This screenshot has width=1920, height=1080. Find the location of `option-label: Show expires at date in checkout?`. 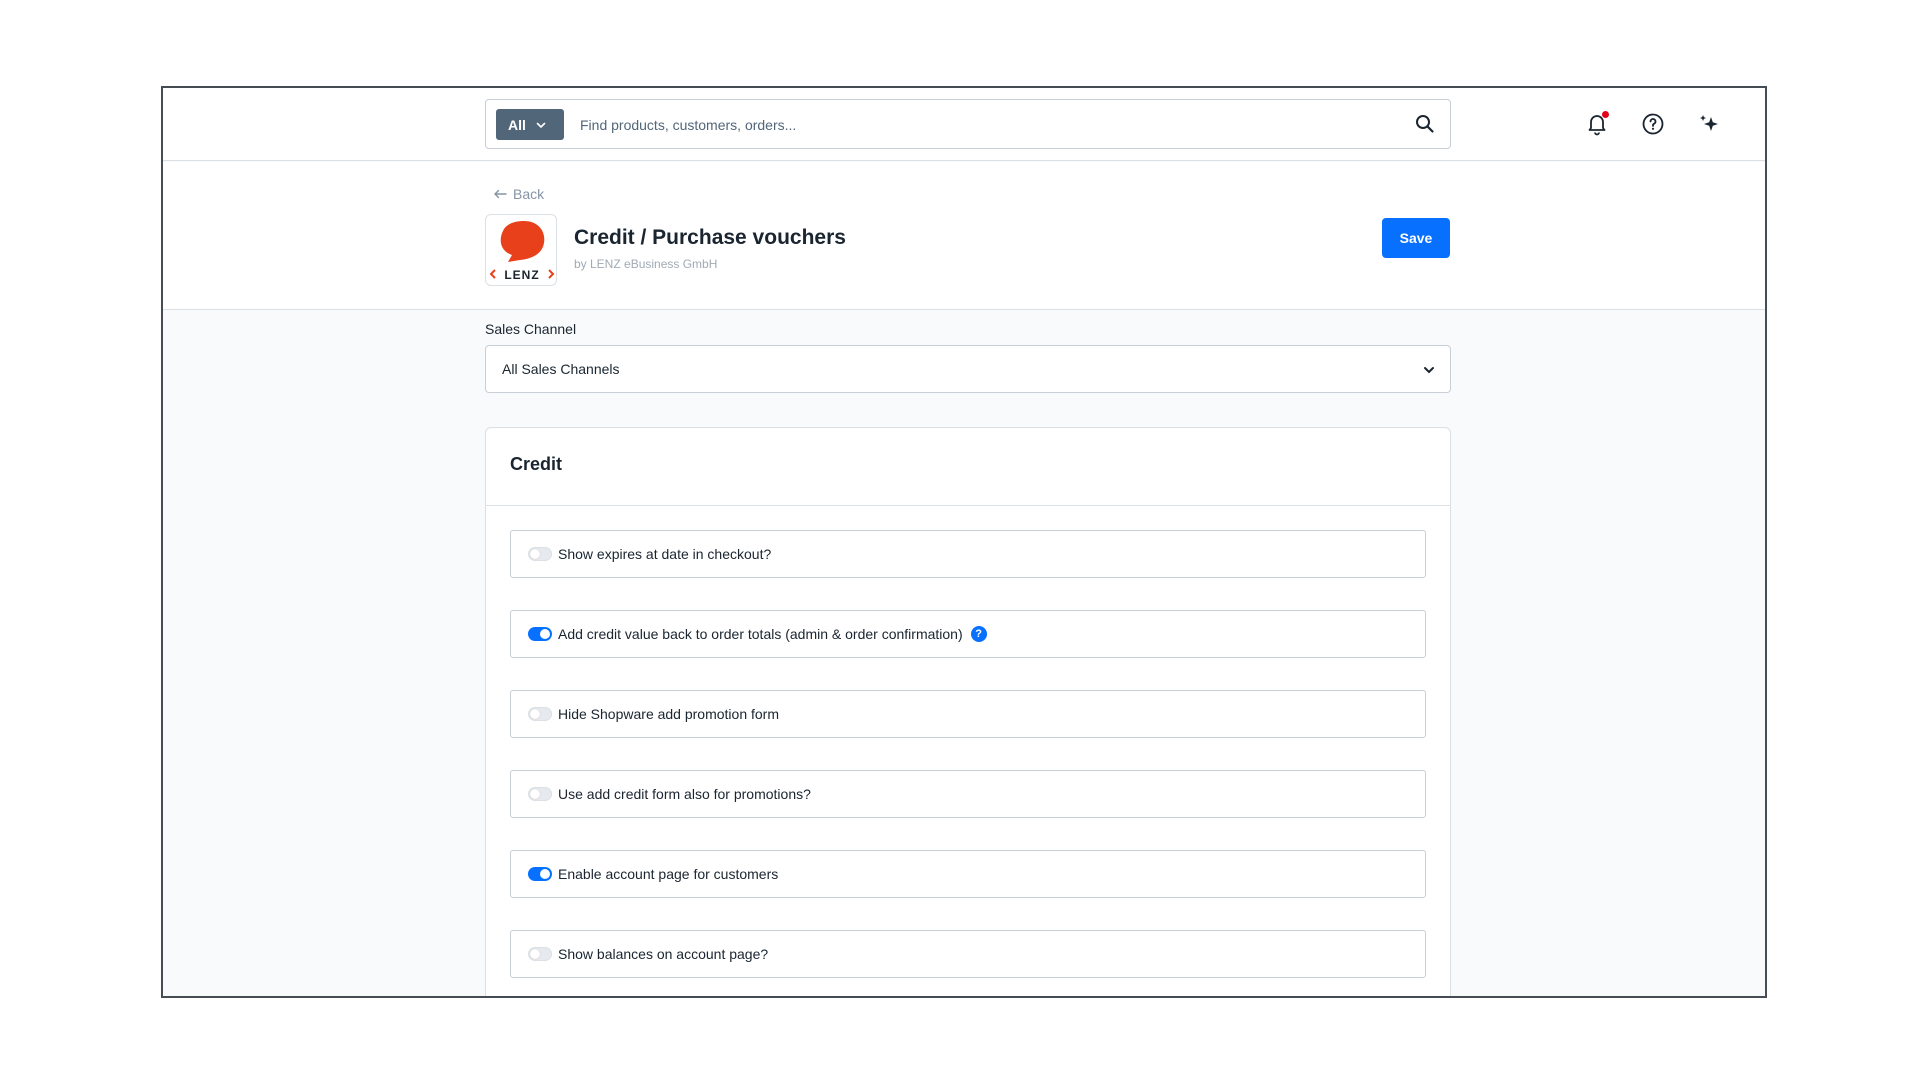

option-label: Show expires at date in checkout? is located at coordinates (665, 554).